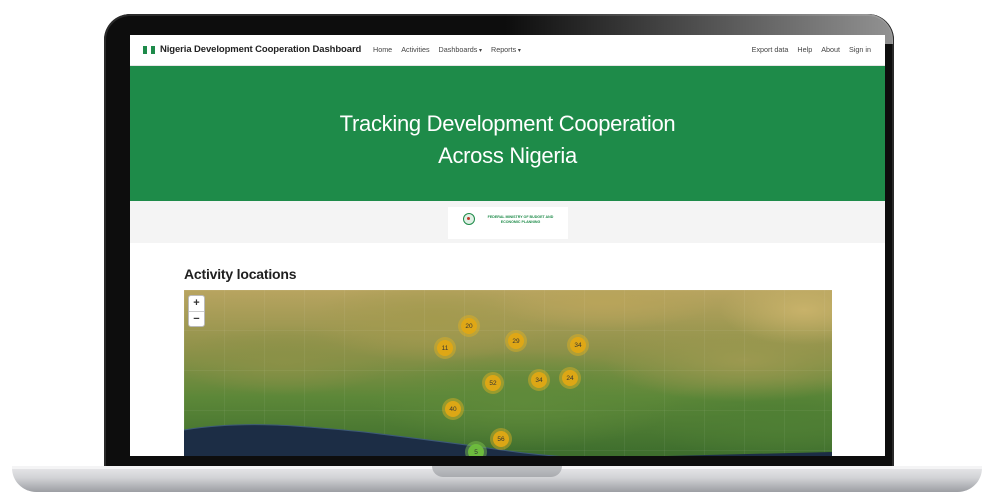 This screenshot has width=994, height=495. What do you see at coordinates (240, 274) in the screenshot?
I see `section-title: Activity locations` at bounding box center [240, 274].